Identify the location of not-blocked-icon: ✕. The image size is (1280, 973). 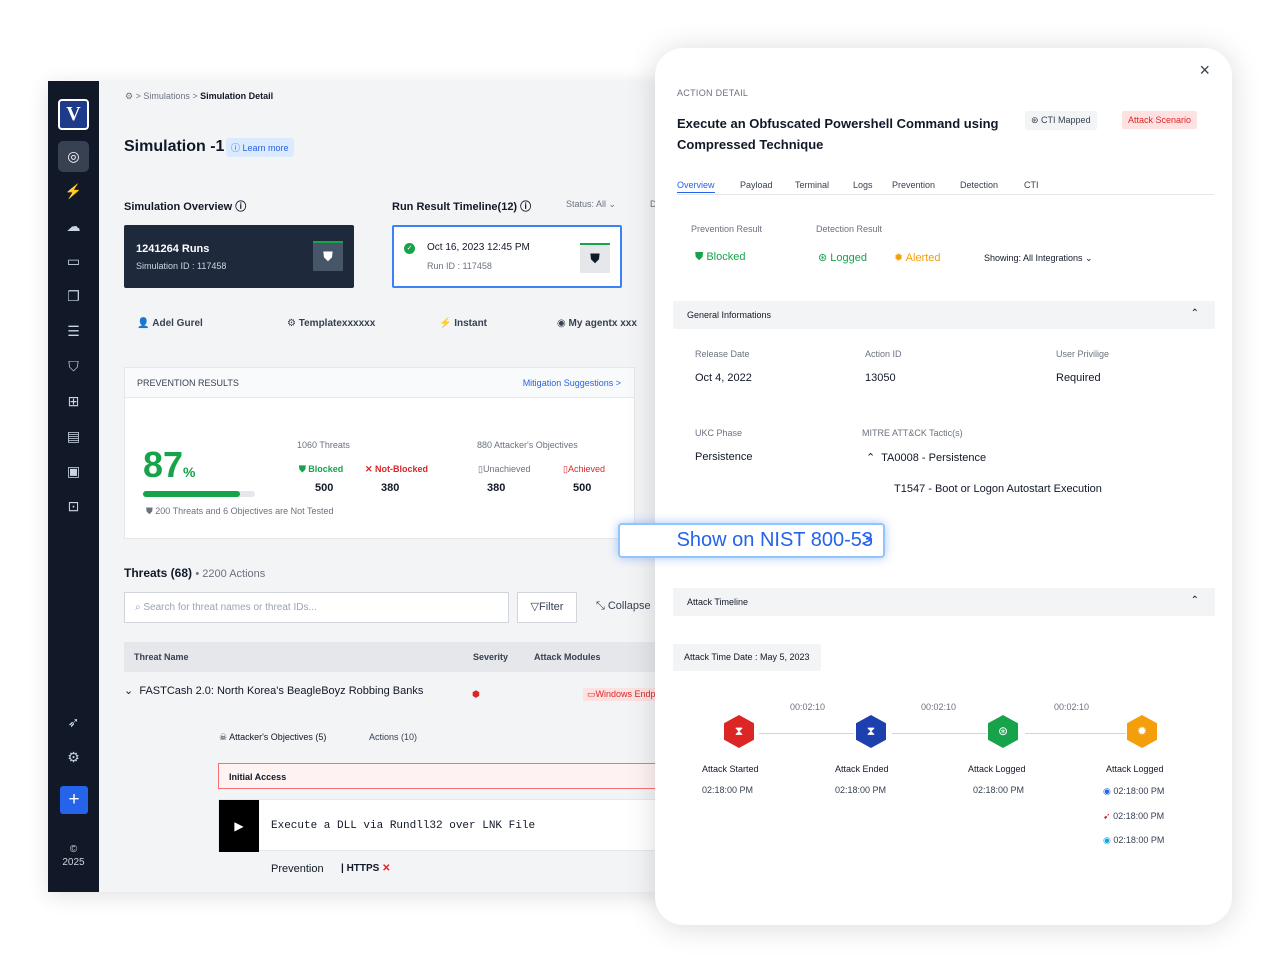
(386, 868).